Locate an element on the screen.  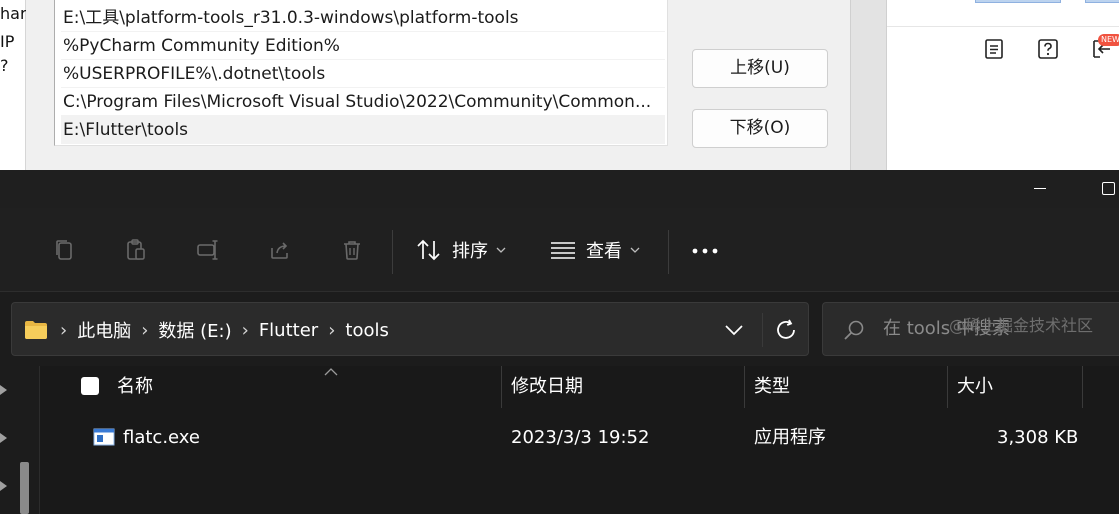
folder-icon is located at coordinates (36, 330).